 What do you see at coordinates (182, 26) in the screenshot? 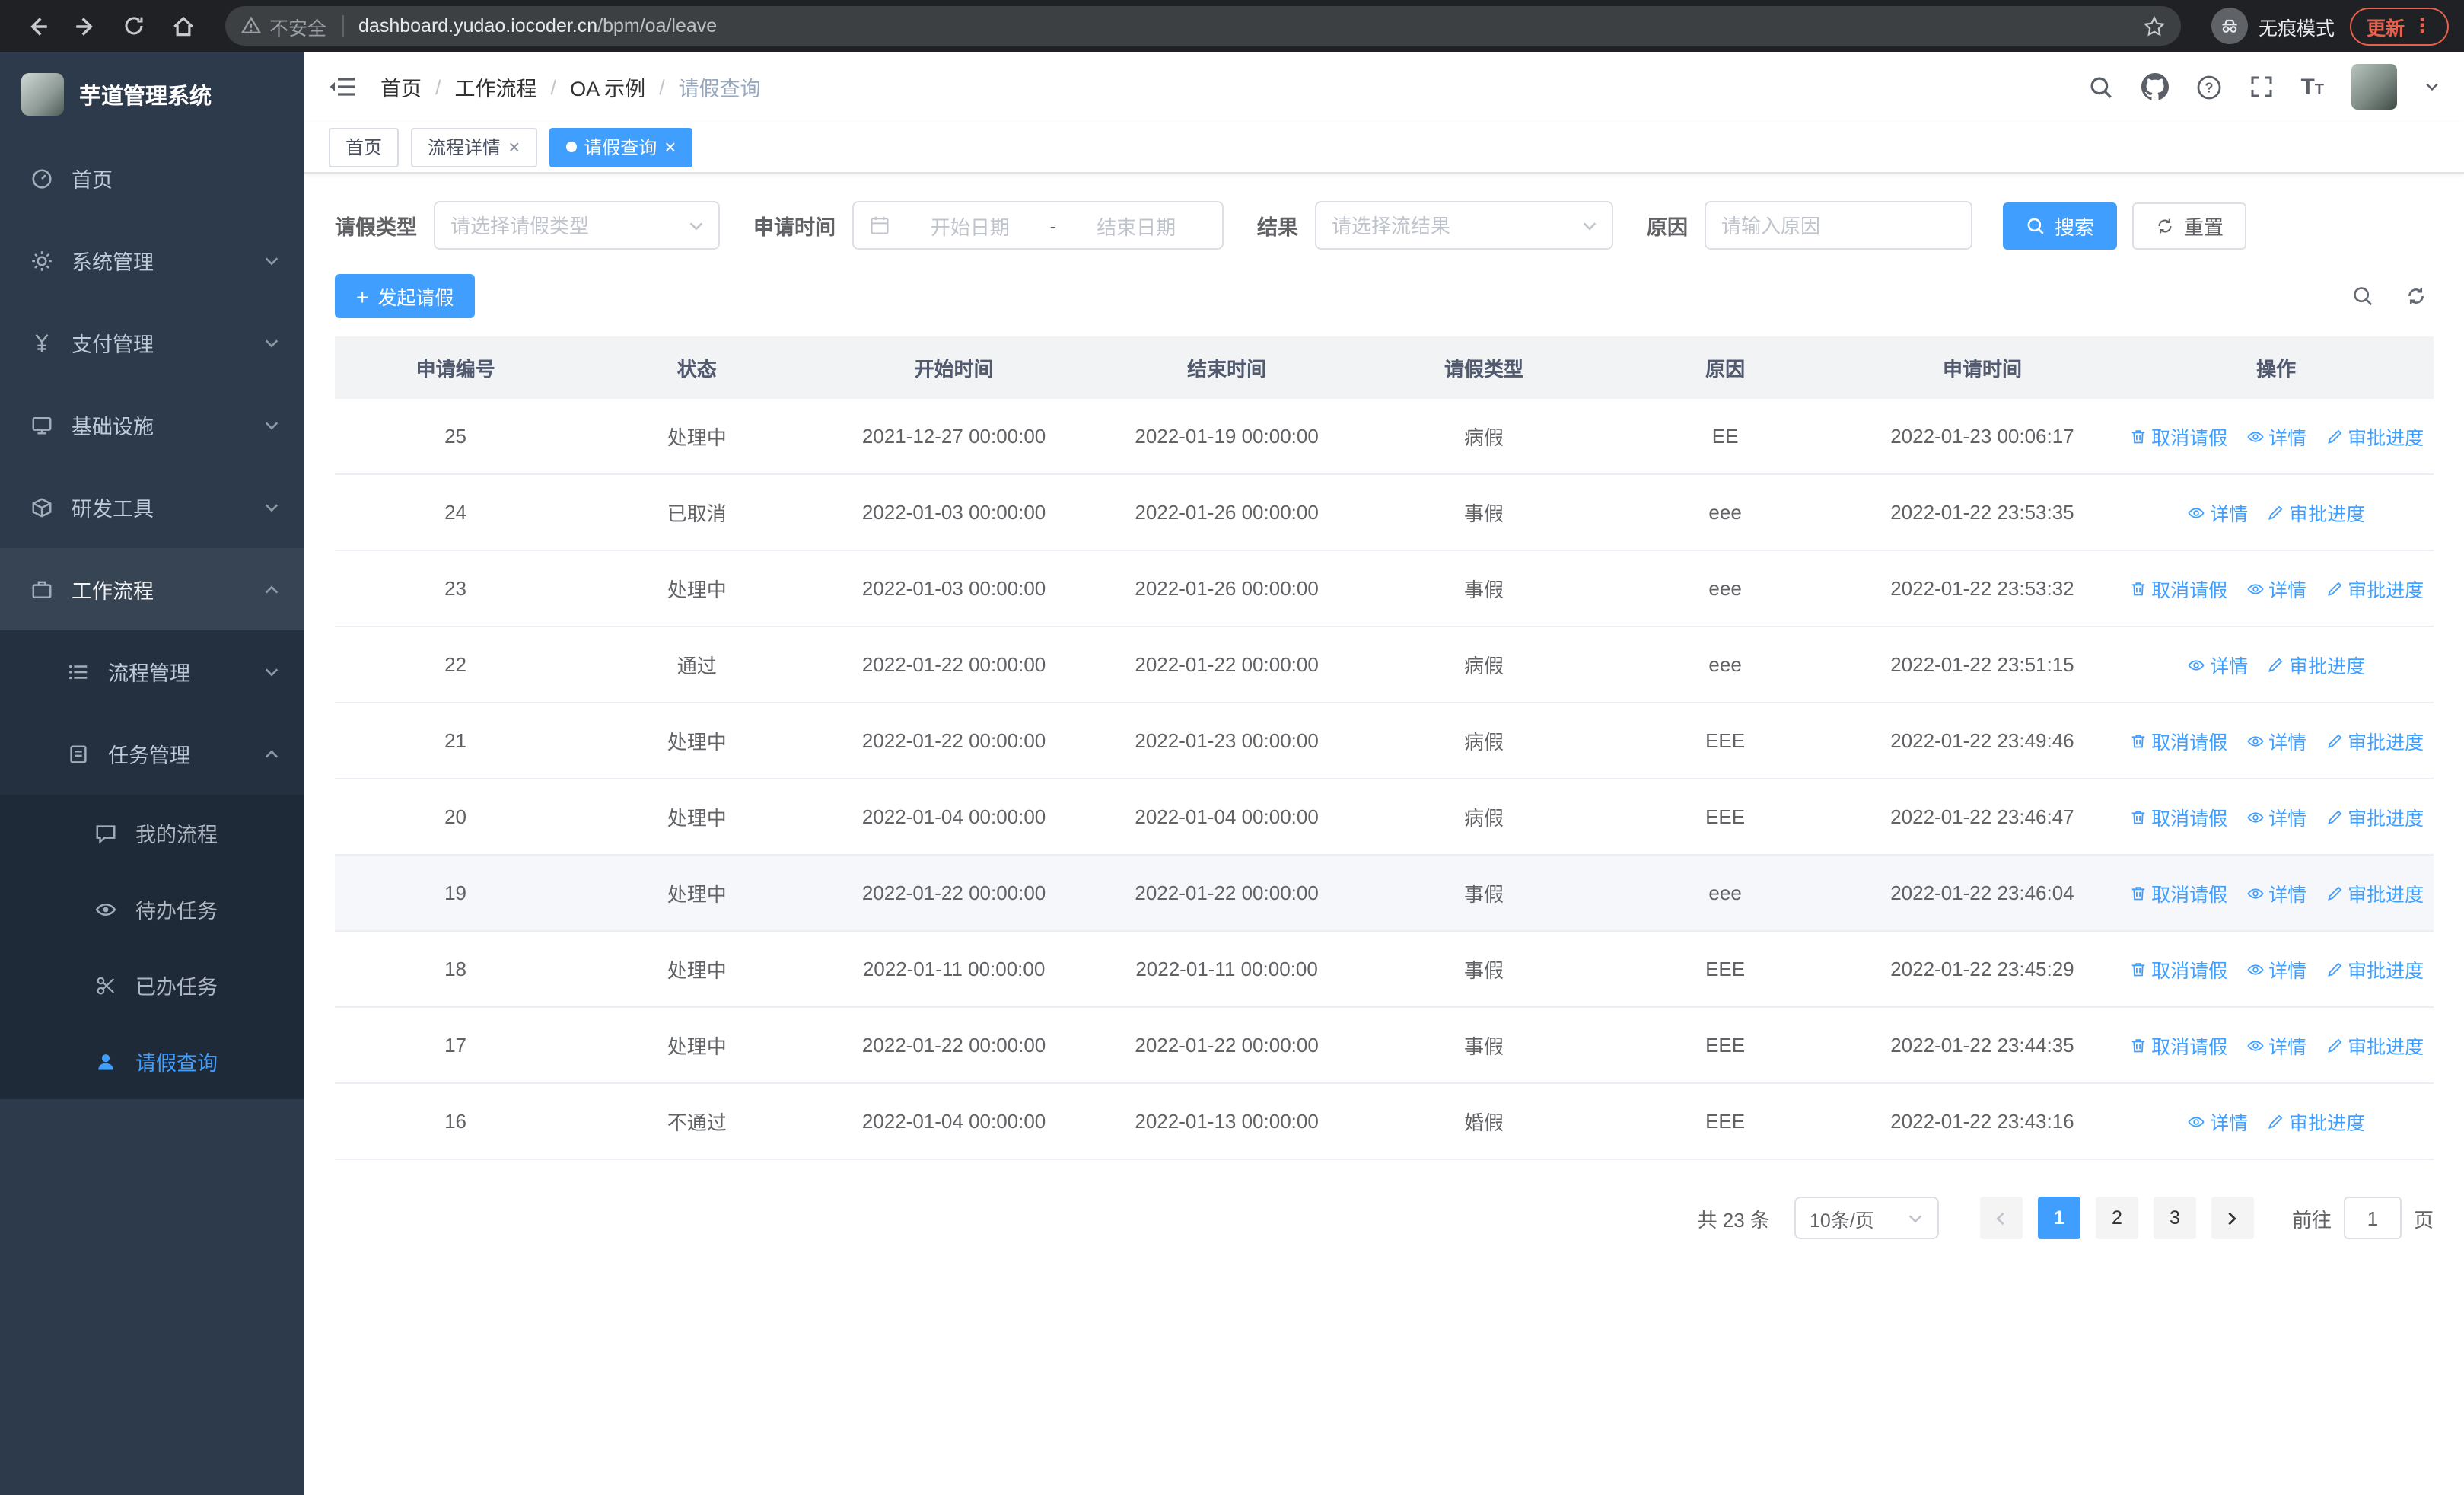
I see `home-button` at bounding box center [182, 26].